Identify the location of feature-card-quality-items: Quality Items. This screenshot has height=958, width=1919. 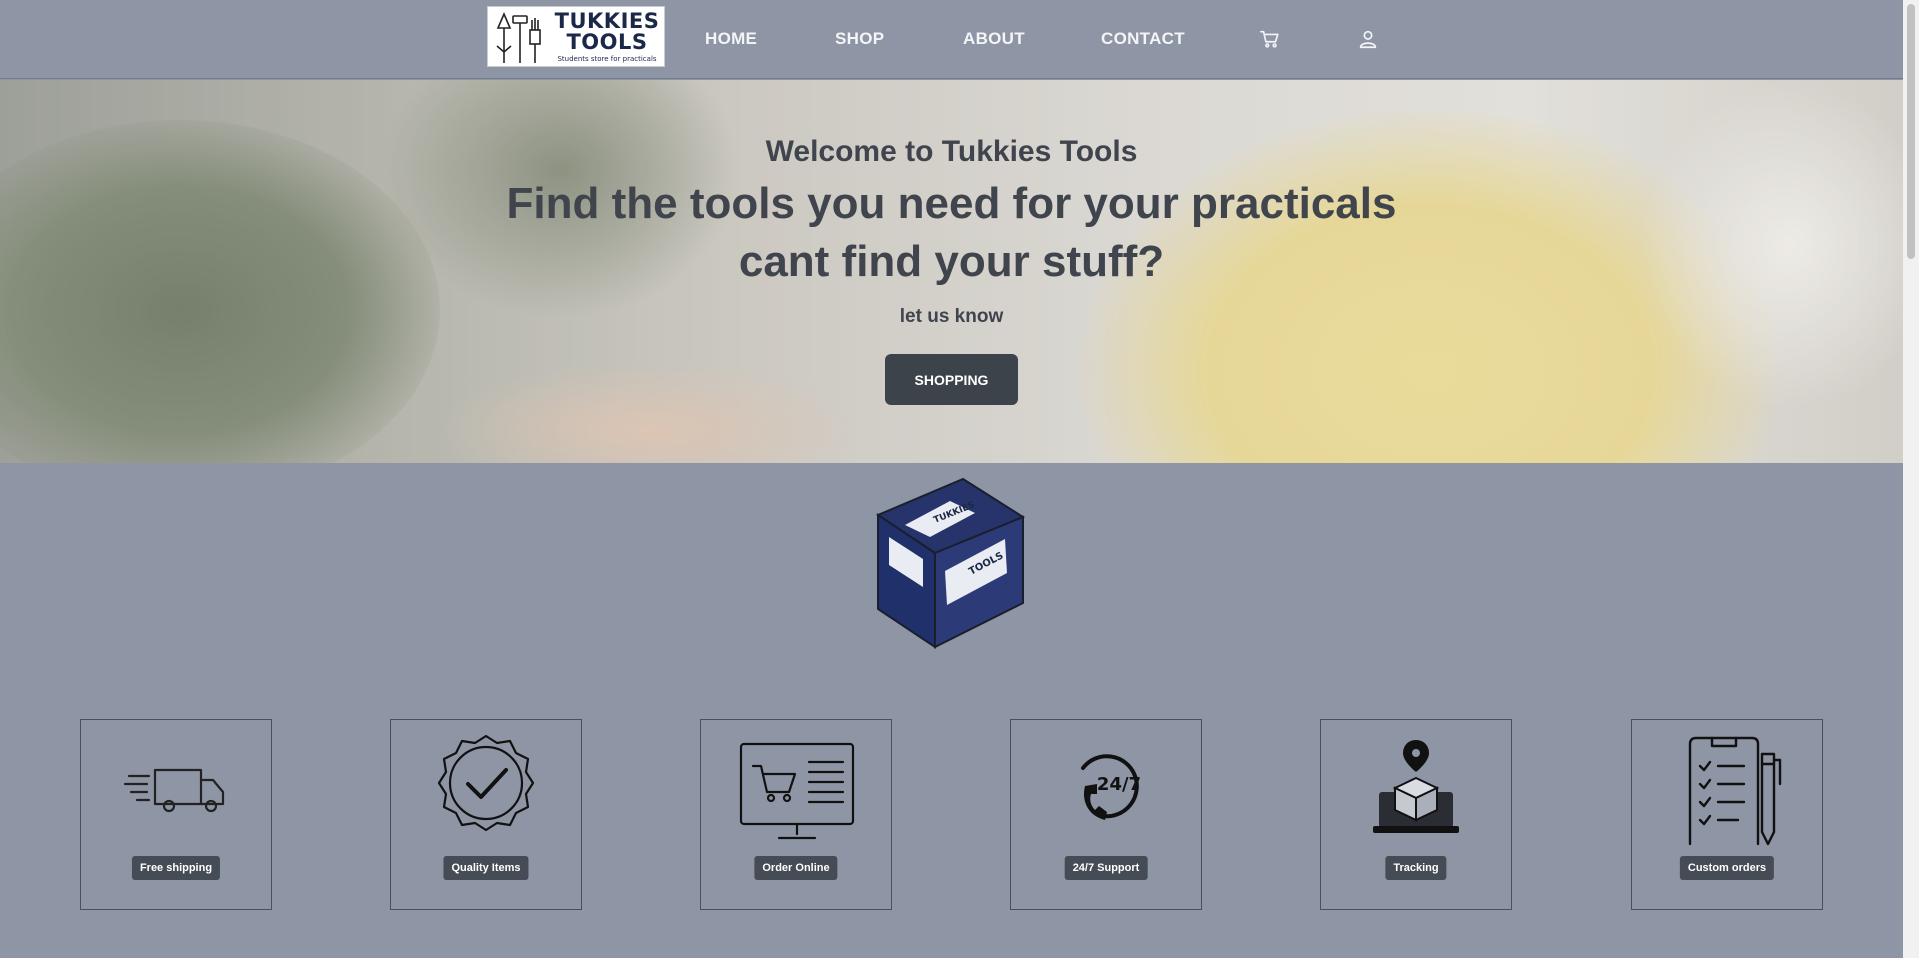
(486, 814).